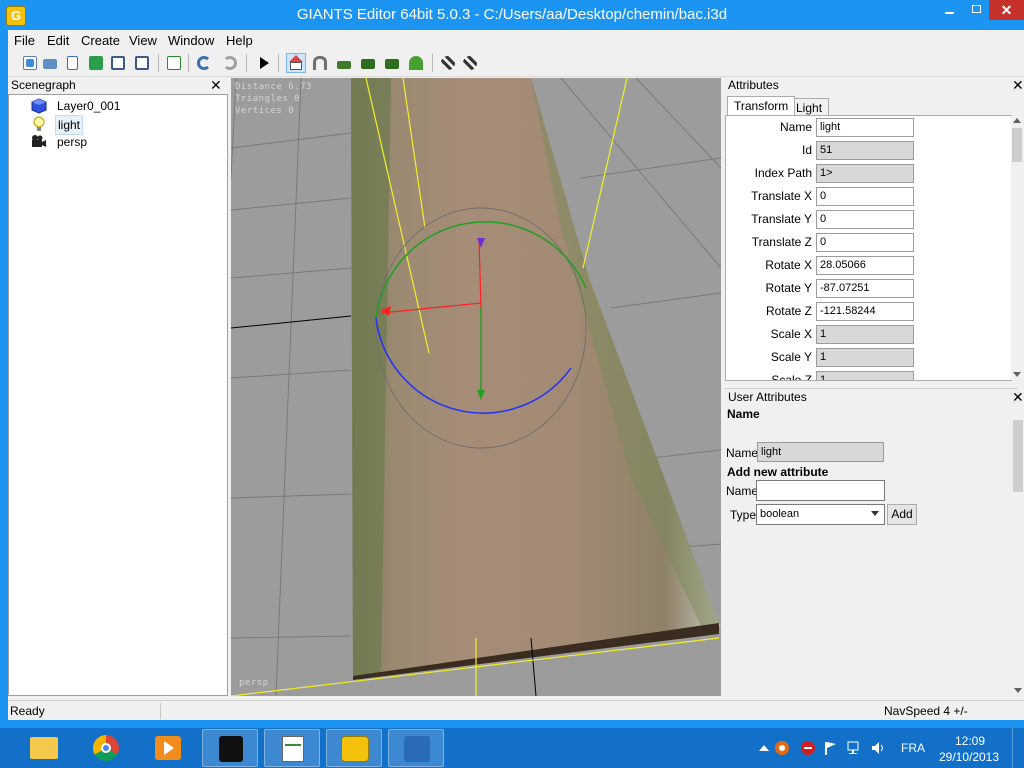 The height and width of the screenshot is (768, 1024). What do you see at coordinates (118, 63) in the screenshot?
I see `save-icon` at bounding box center [118, 63].